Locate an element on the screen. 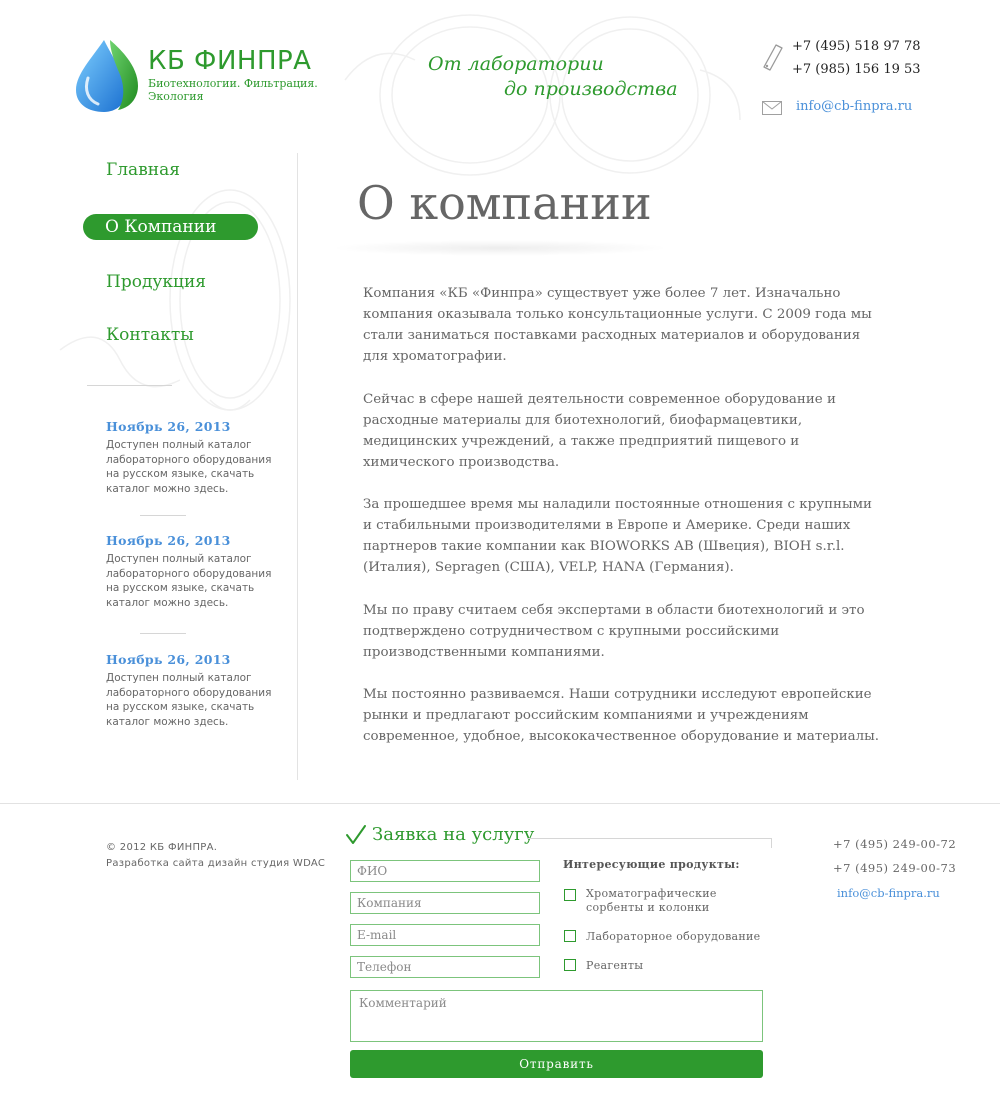 The width and height of the screenshot is (1000, 1118). product-checkbox-sorbents is located at coordinates (570, 895).